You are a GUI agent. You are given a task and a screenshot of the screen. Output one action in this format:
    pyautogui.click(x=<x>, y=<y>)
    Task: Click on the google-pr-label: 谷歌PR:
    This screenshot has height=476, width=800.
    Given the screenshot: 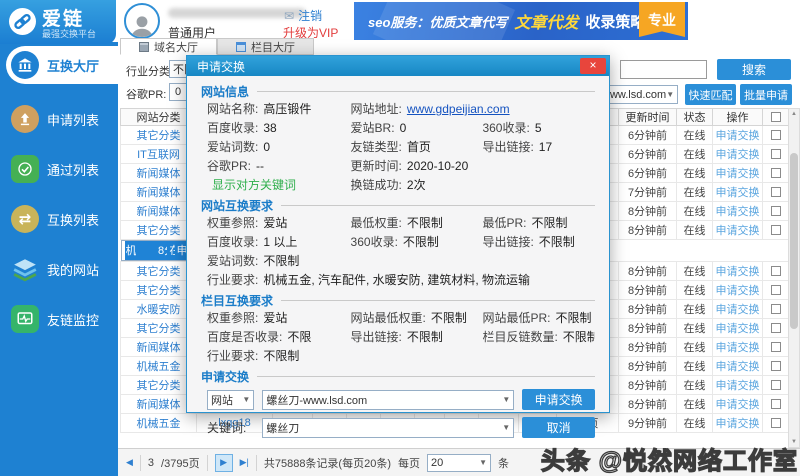 What is the action you would take?
    pyautogui.click(x=146, y=95)
    